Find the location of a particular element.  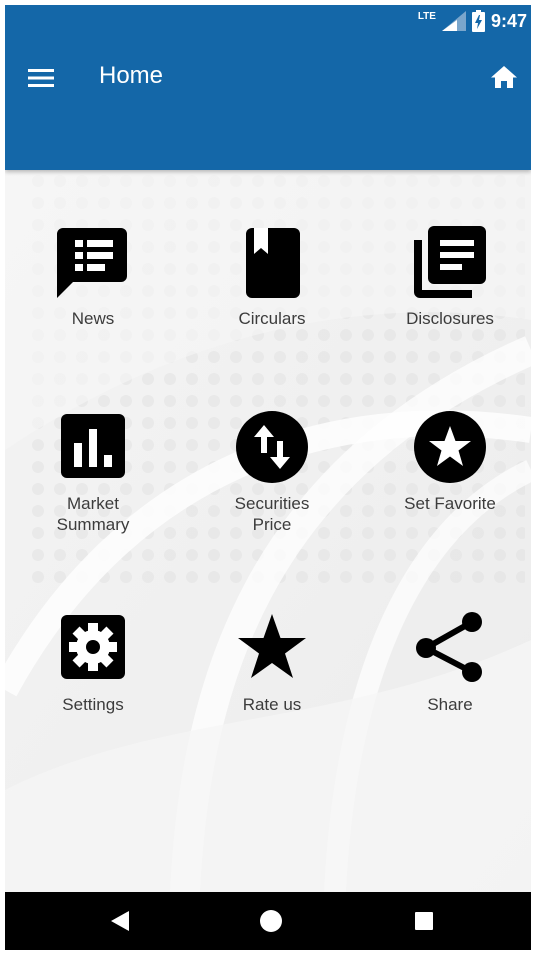

bar-chart-icon is located at coordinates (93, 446).